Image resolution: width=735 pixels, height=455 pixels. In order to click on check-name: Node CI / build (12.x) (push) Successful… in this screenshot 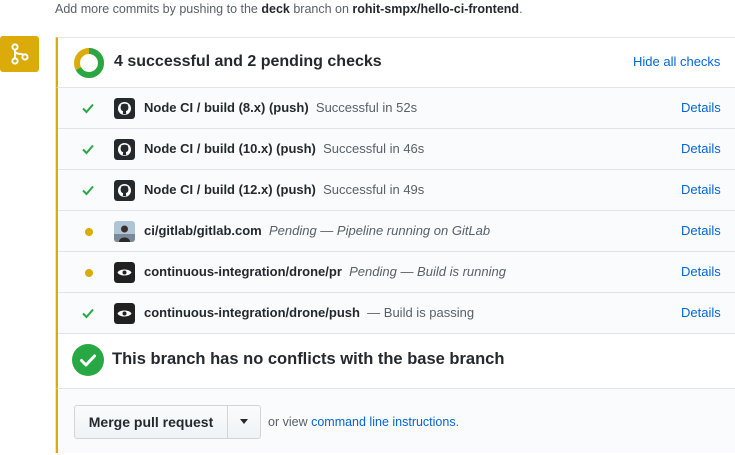, I will do `click(284, 189)`.